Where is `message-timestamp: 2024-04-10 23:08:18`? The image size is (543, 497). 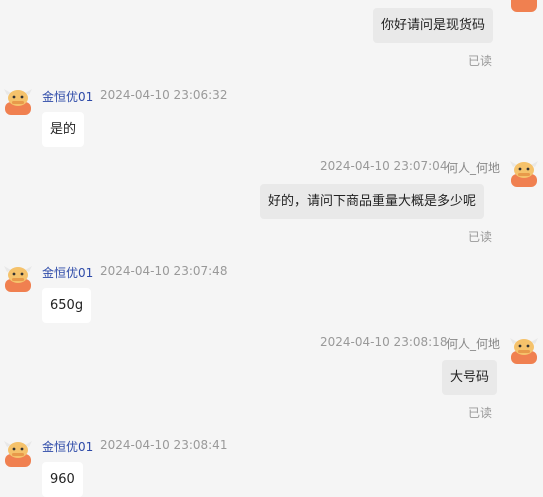
message-timestamp: 2024-04-10 23:08:18 is located at coordinates (384, 342).